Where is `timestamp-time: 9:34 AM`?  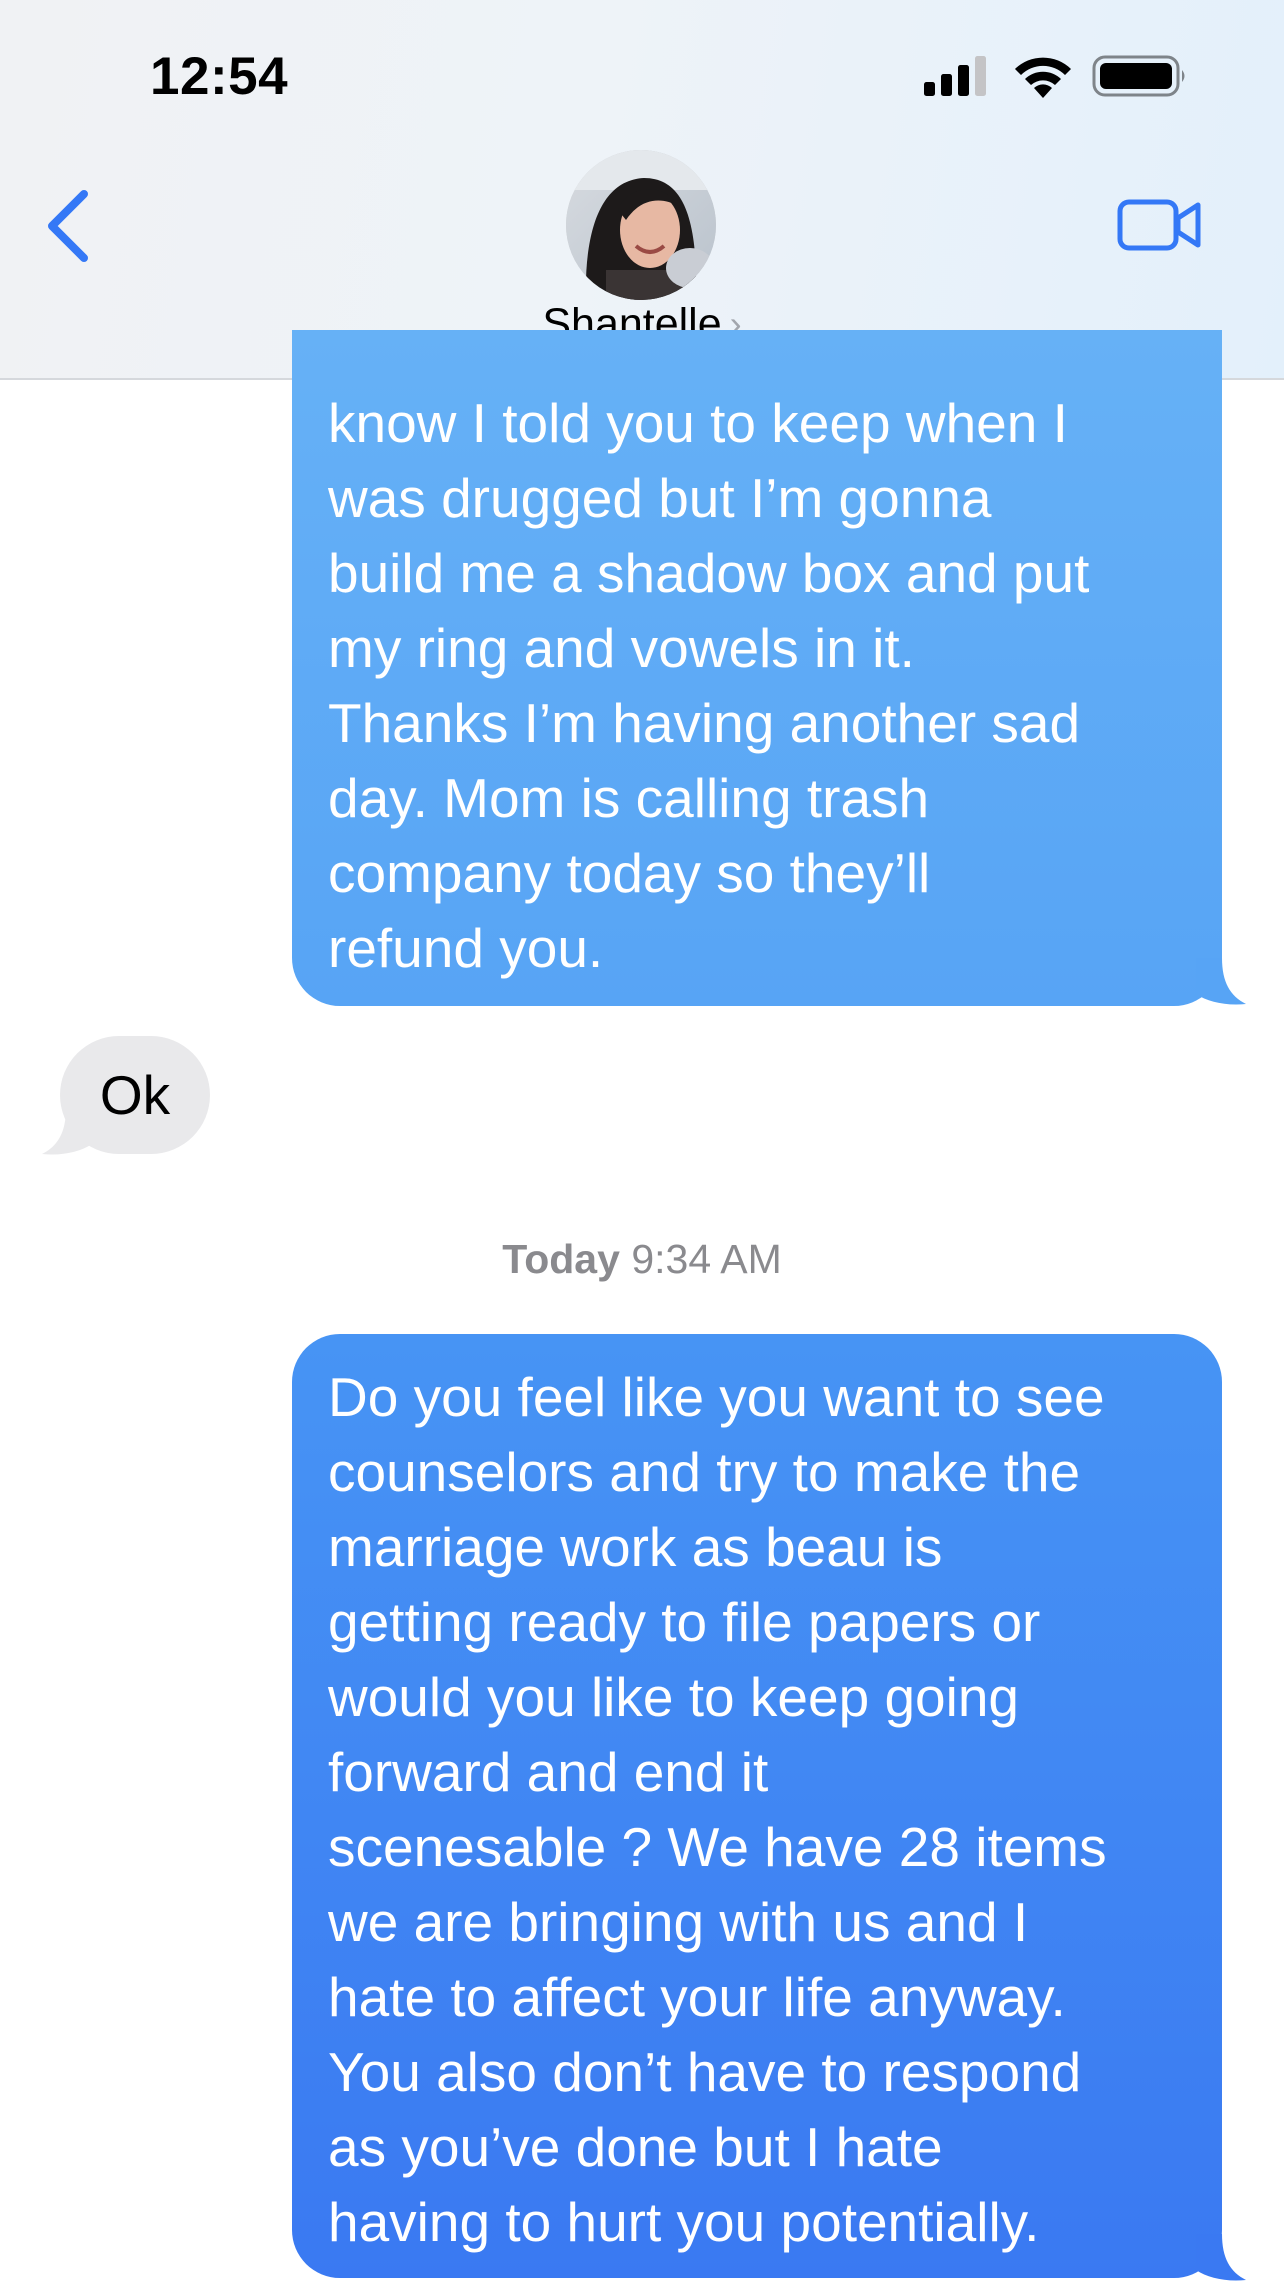 timestamp-time: 9:34 AM is located at coordinates (706, 1259).